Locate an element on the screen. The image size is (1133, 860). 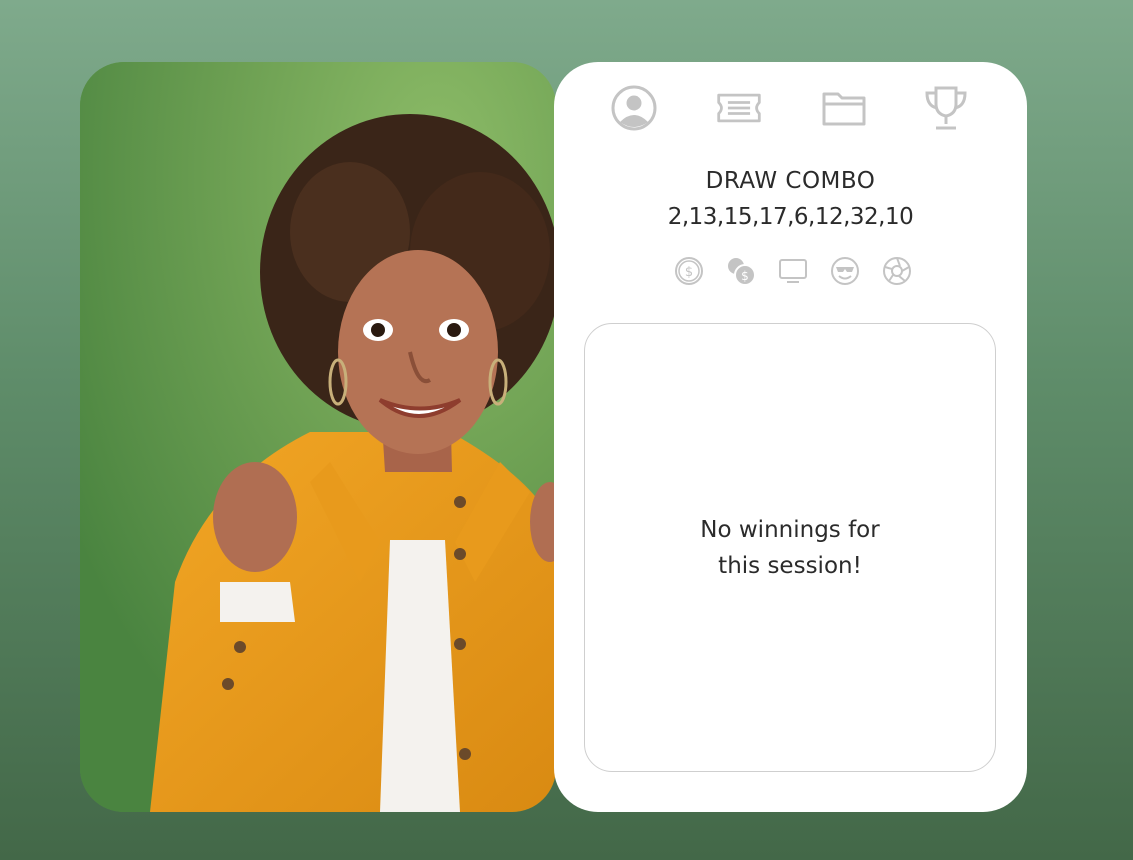
cool-face-icon is located at coordinates (845, 271).